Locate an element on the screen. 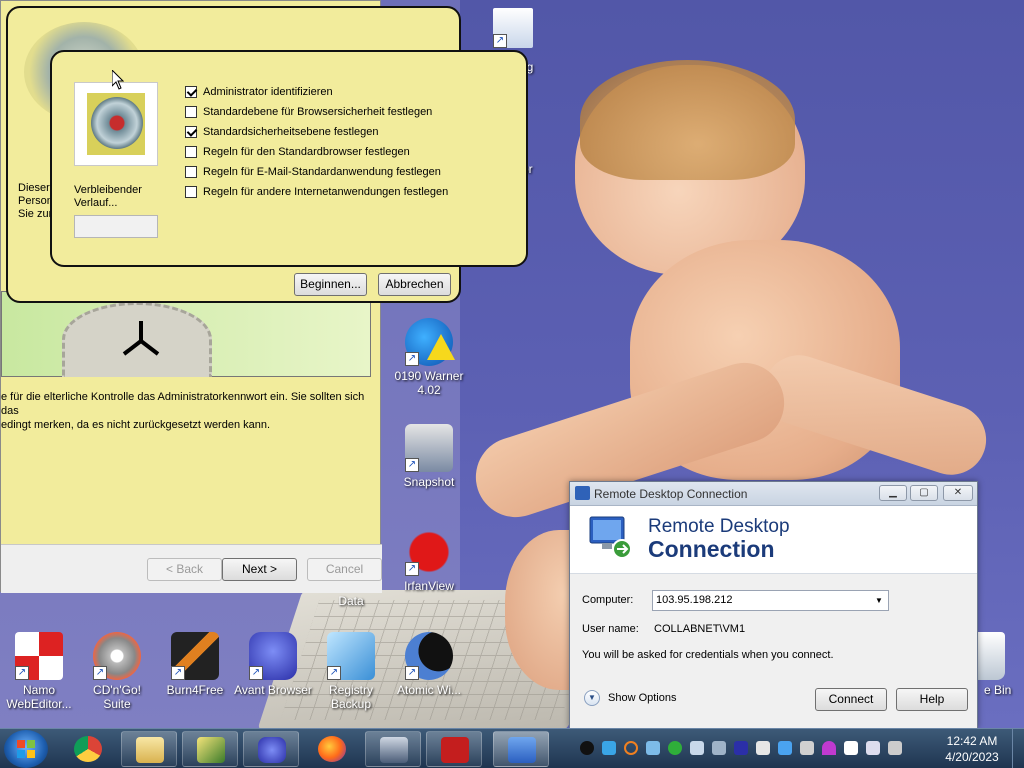  taskbar-setup is located at coordinates (393, 749).